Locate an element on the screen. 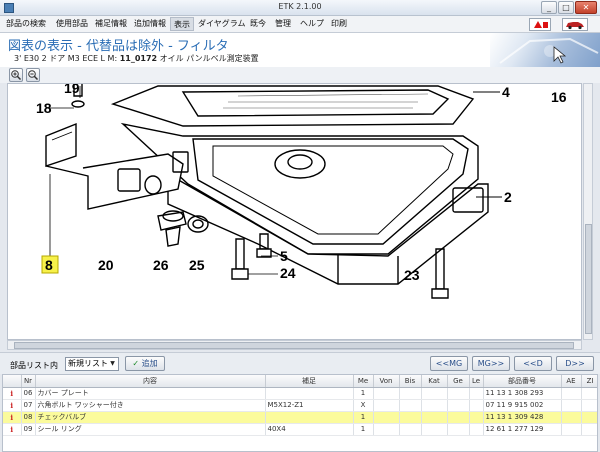 The height and width of the screenshot is (452, 600). col-header-bis: Bis is located at coordinates (410, 381).